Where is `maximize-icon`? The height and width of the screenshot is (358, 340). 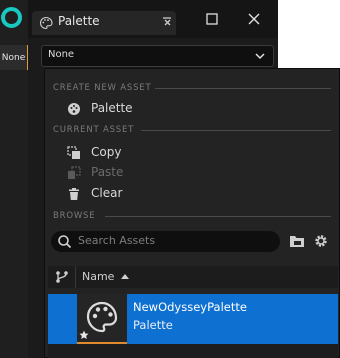
maximize-icon is located at coordinates (212, 19).